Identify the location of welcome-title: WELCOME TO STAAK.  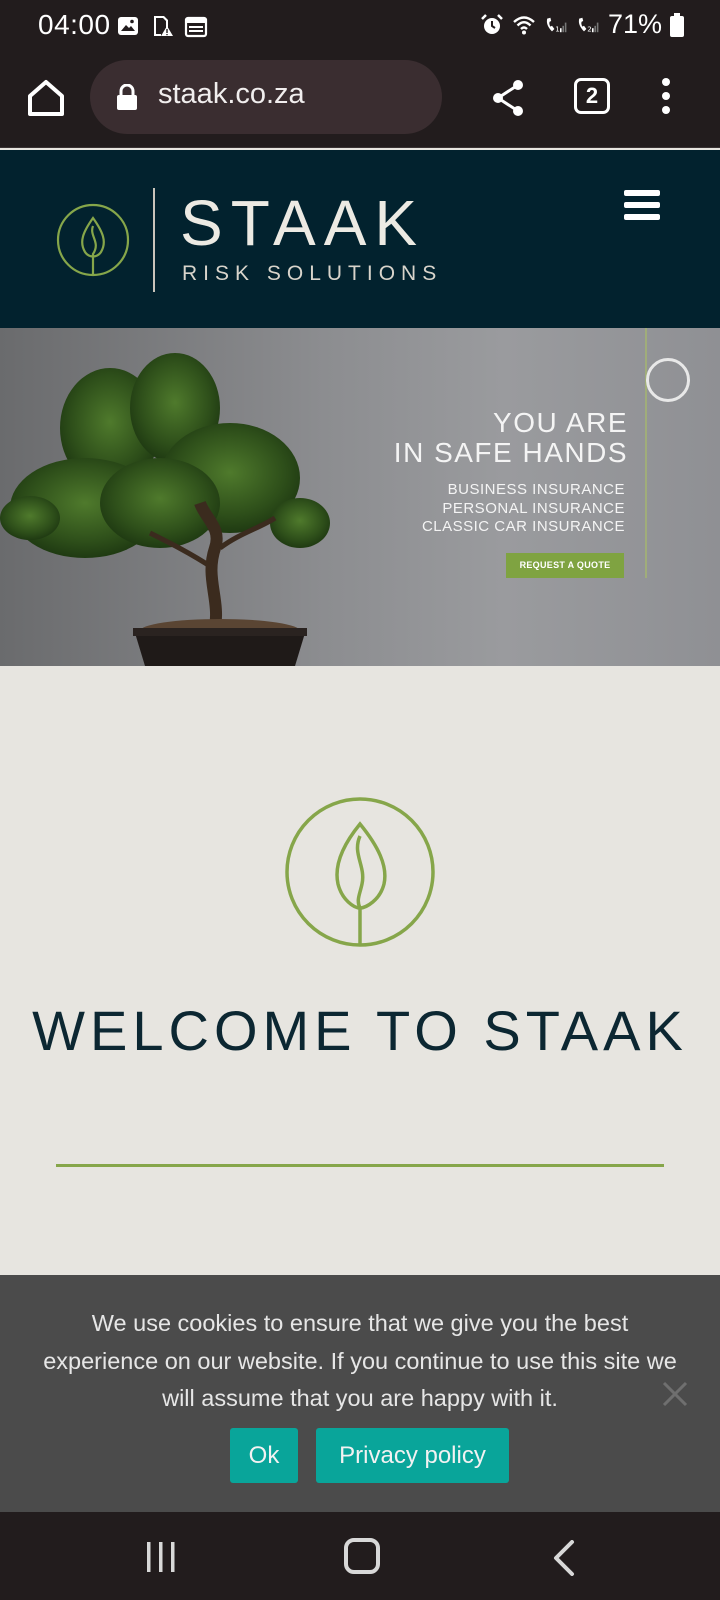
(360, 1030).